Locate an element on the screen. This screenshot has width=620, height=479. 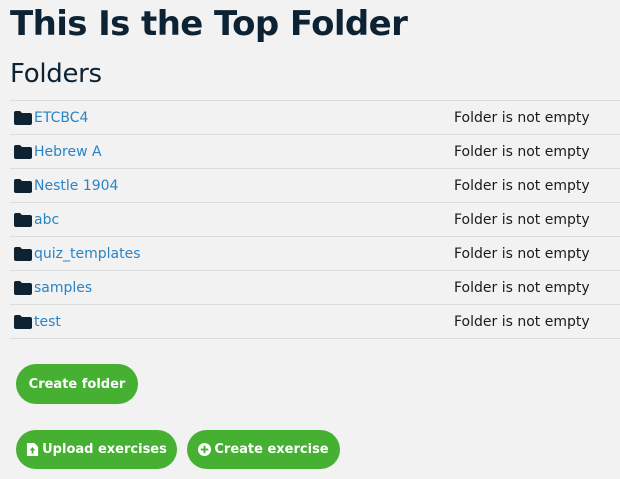
upload-exercises-label: Upload exercises is located at coordinates (104, 449).